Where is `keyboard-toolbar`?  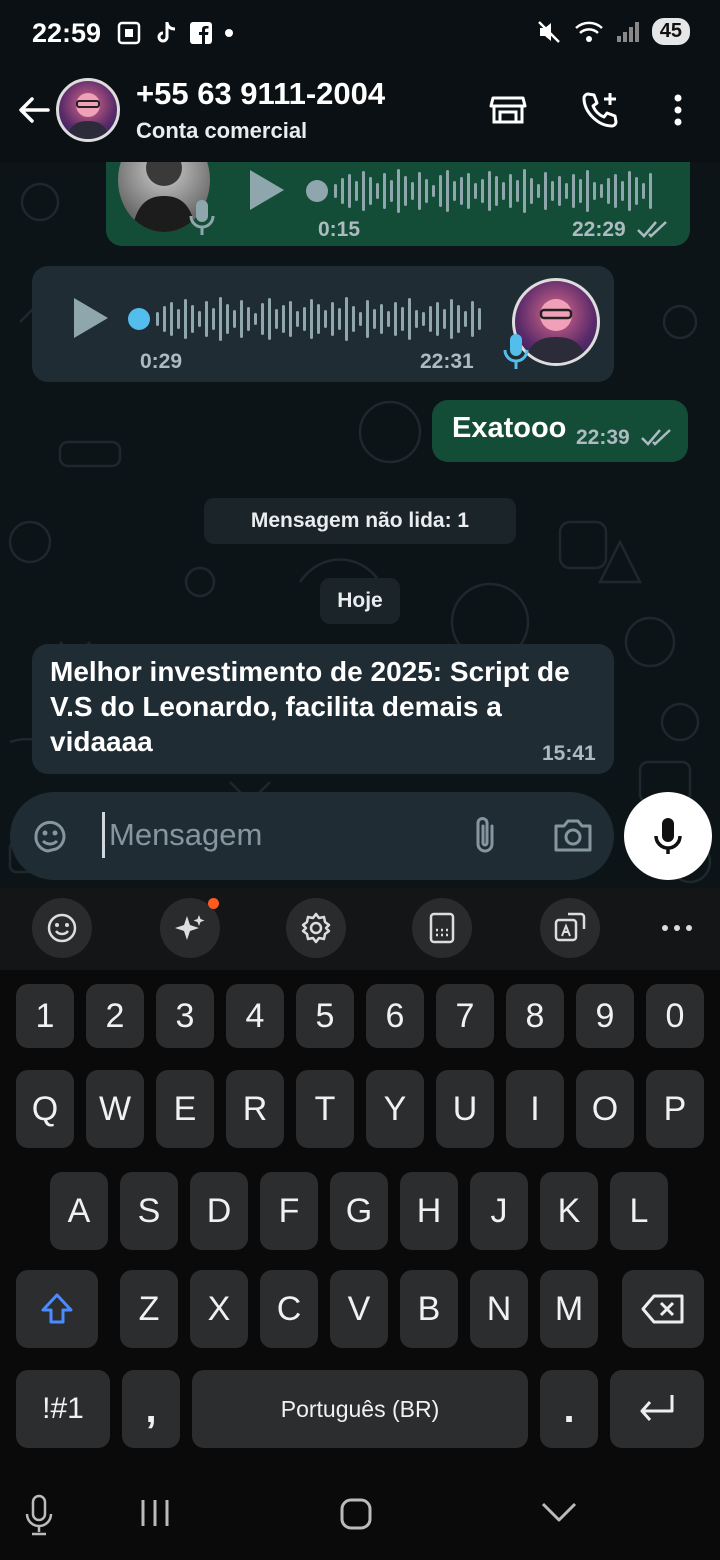
keyboard-toolbar is located at coordinates (360, 929).